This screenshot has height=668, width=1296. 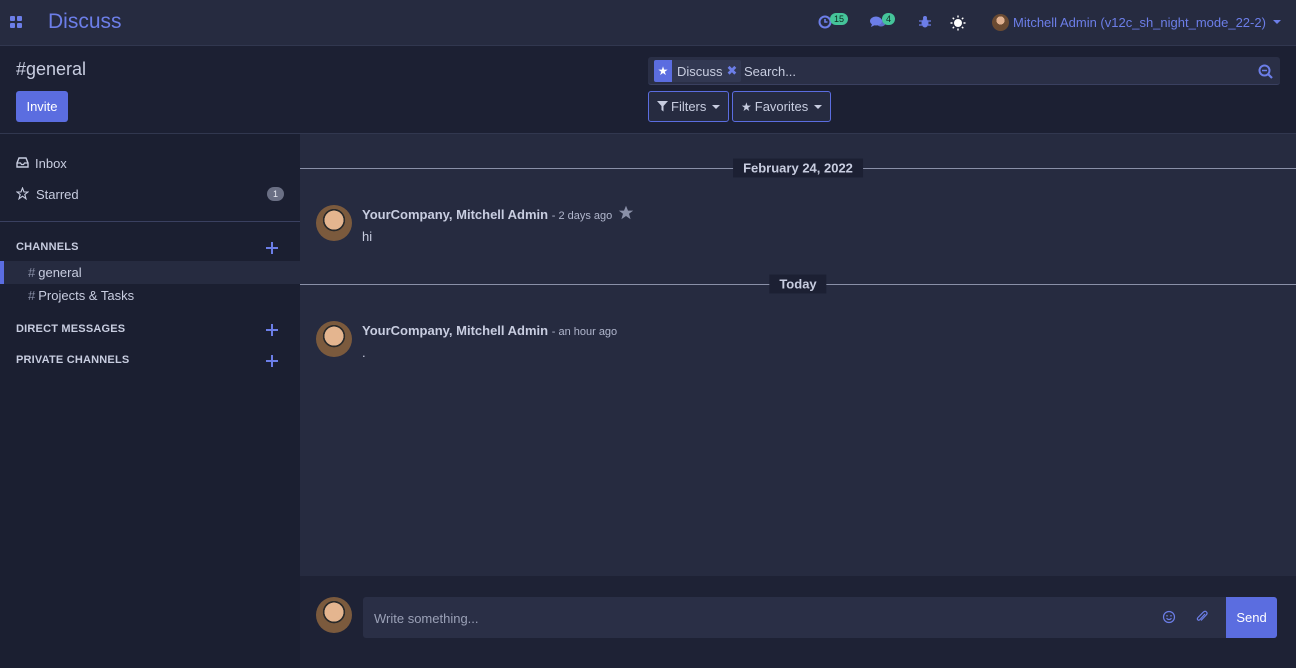 I want to click on facet-label: Discuss, so click(x=700, y=71).